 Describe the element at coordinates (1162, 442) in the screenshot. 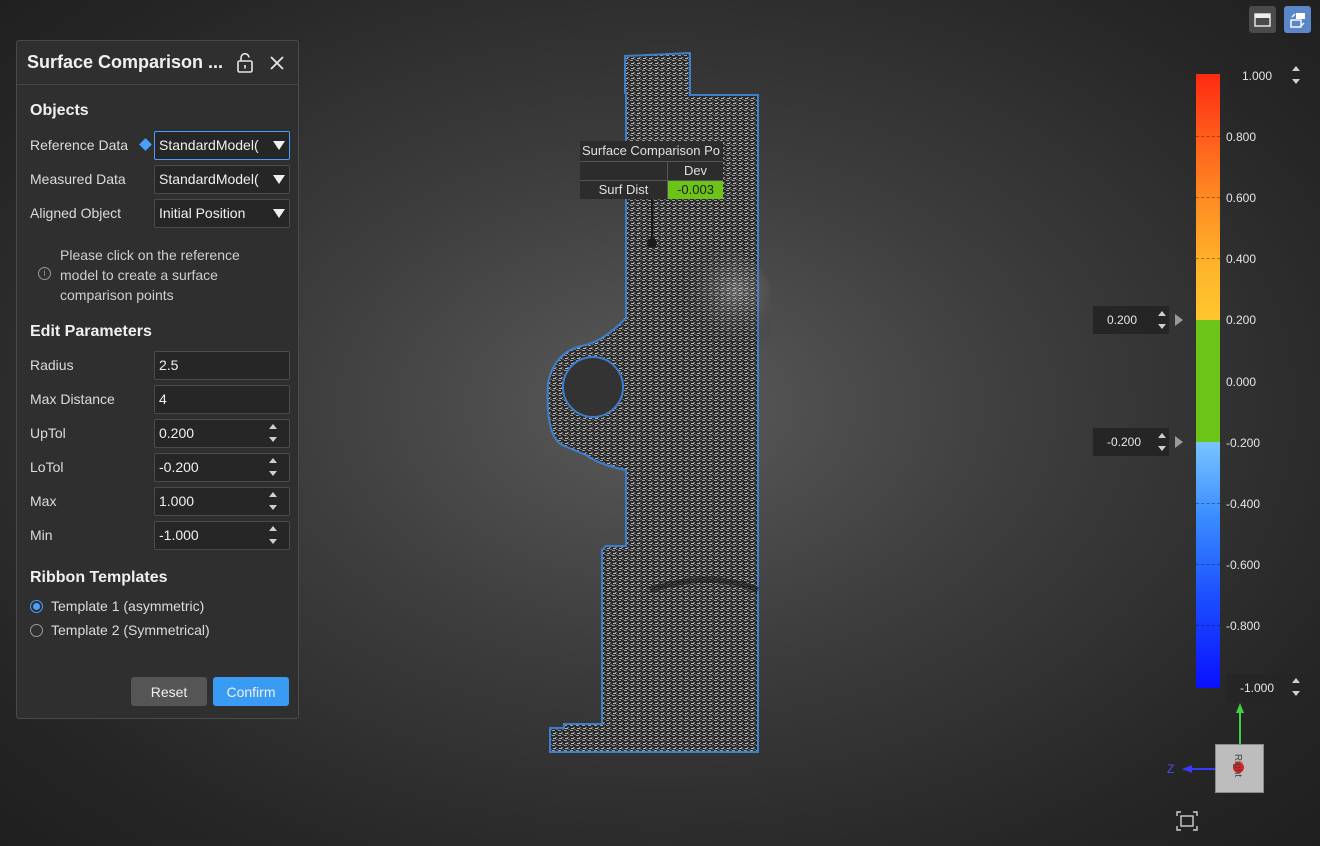

I see `lower-tolerance-spinner-icon` at that location.